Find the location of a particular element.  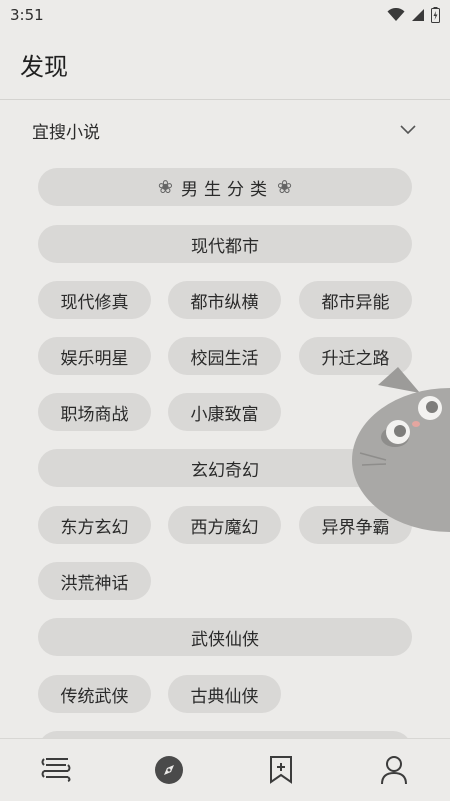

nav-profile is located at coordinates (394, 770).